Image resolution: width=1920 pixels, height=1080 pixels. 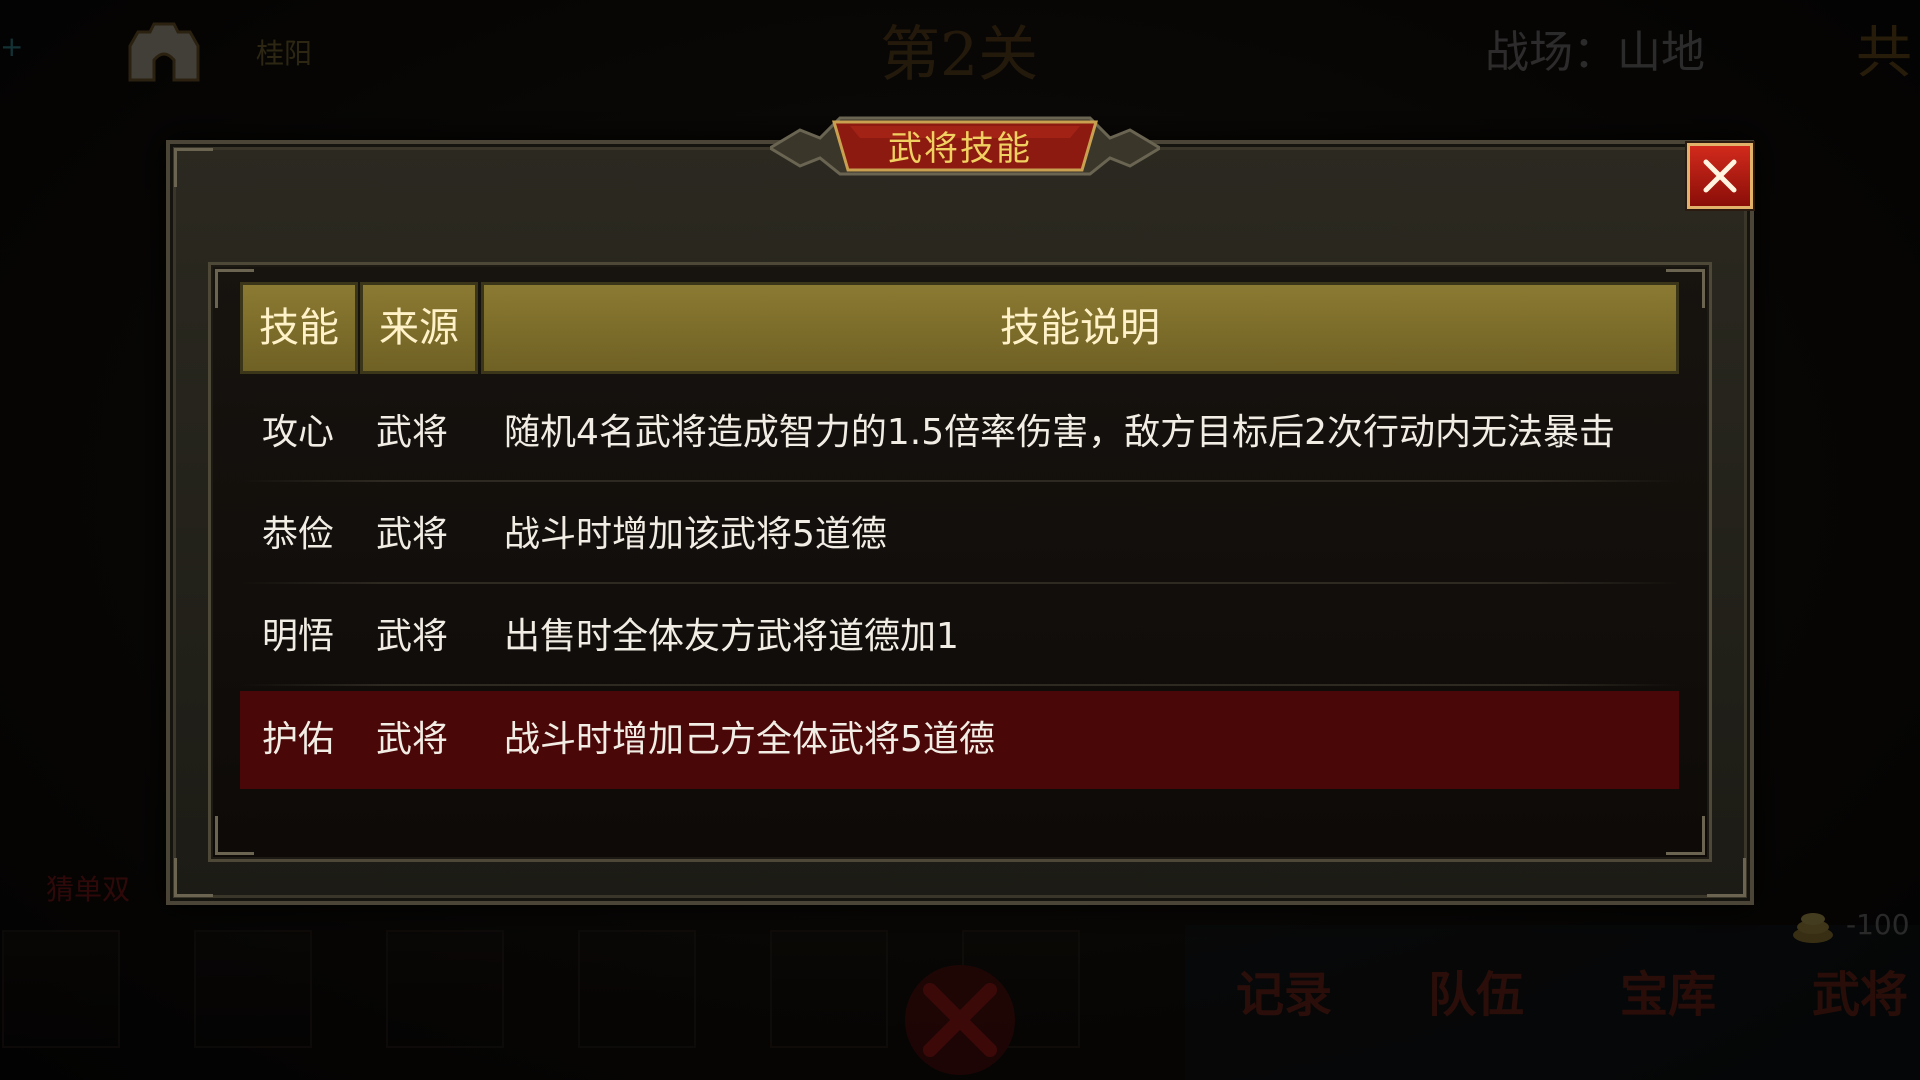 What do you see at coordinates (298, 636) in the screenshot?
I see `skill-name: 明悟` at bounding box center [298, 636].